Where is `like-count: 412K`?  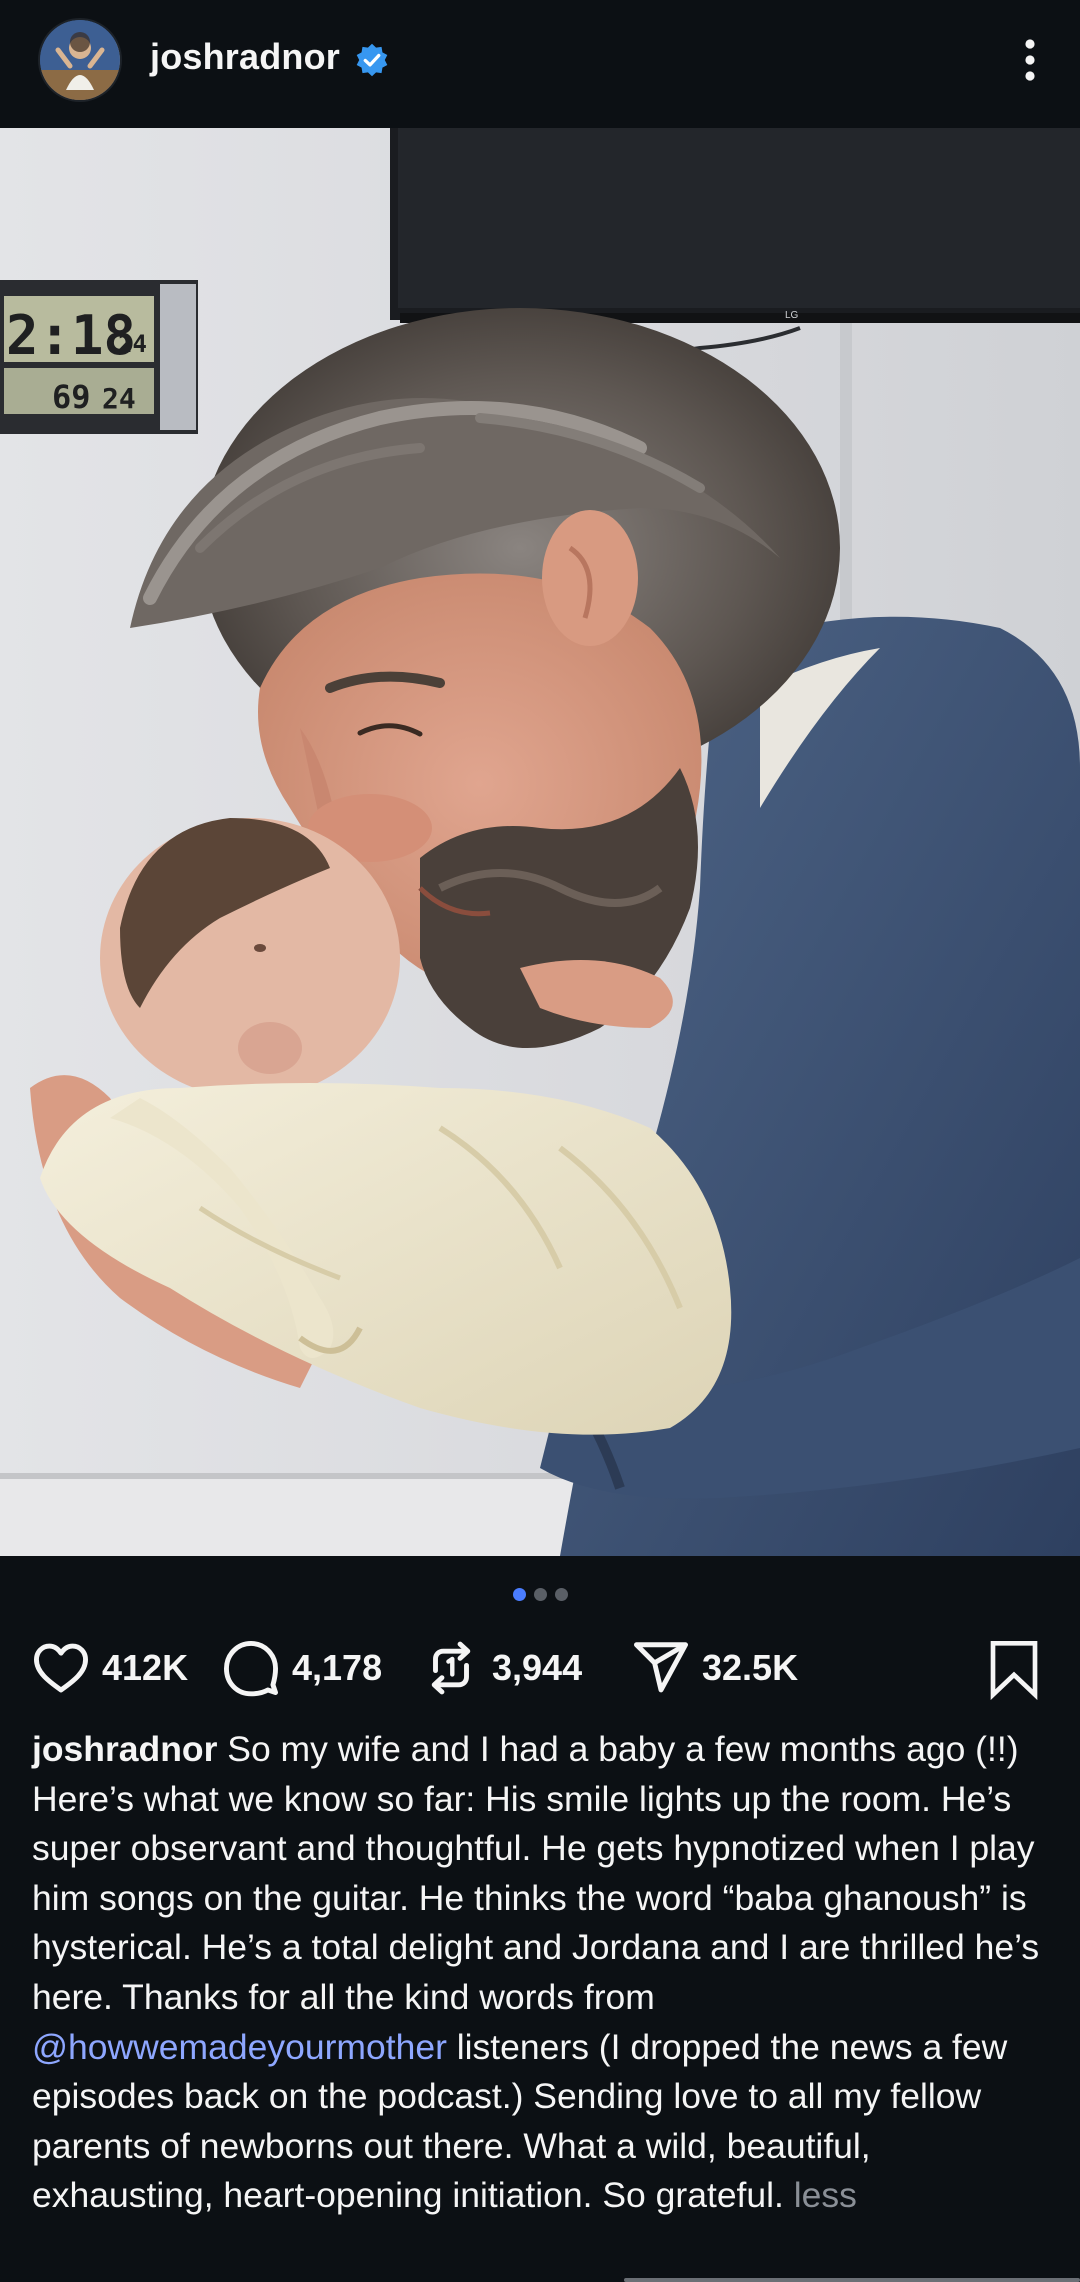
like-count: 412K is located at coordinates (145, 1667).